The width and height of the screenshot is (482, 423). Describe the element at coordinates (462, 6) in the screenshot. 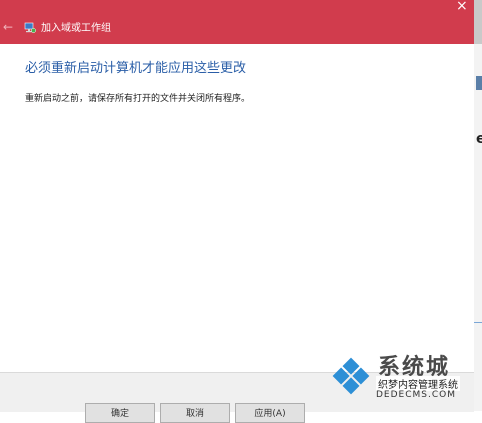

I see `close-icon: ×` at that location.